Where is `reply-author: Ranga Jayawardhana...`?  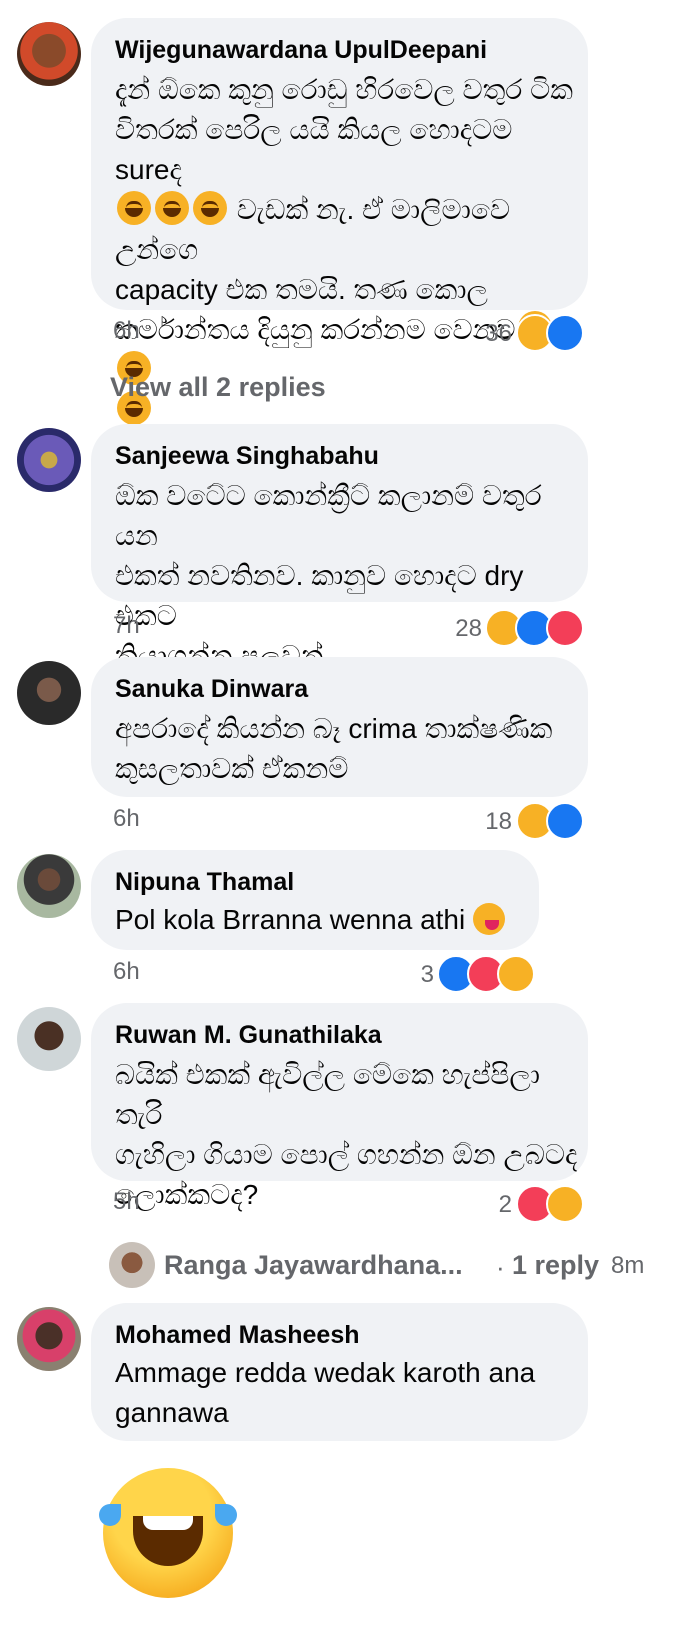 reply-author: Ranga Jayawardhana... is located at coordinates (313, 1265).